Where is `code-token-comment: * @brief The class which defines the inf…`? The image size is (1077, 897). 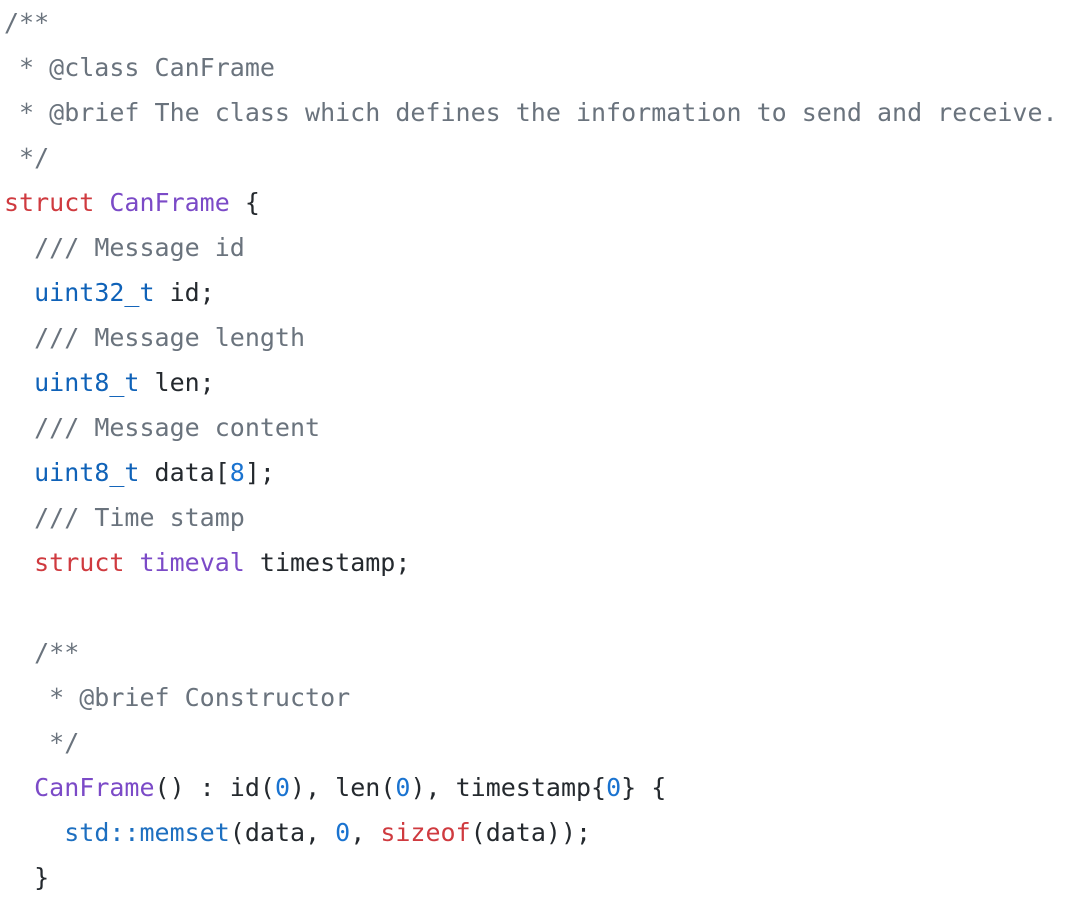 code-token-comment: * @brief The class which defines the inf… is located at coordinates (531, 112).